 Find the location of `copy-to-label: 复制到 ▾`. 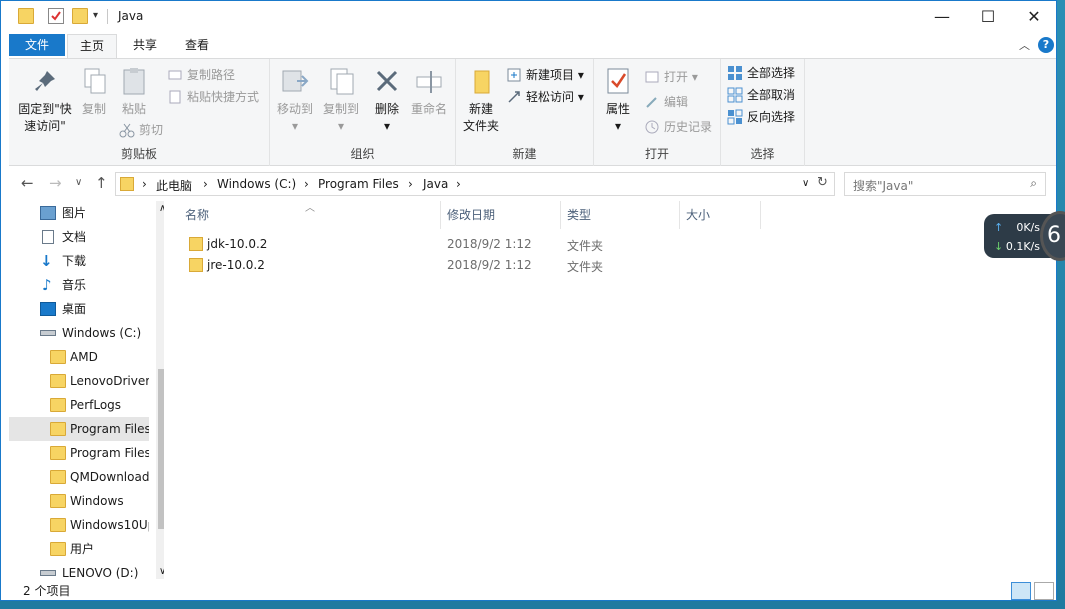

copy-to-label: 复制到 ▾ is located at coordinates (340, 117).